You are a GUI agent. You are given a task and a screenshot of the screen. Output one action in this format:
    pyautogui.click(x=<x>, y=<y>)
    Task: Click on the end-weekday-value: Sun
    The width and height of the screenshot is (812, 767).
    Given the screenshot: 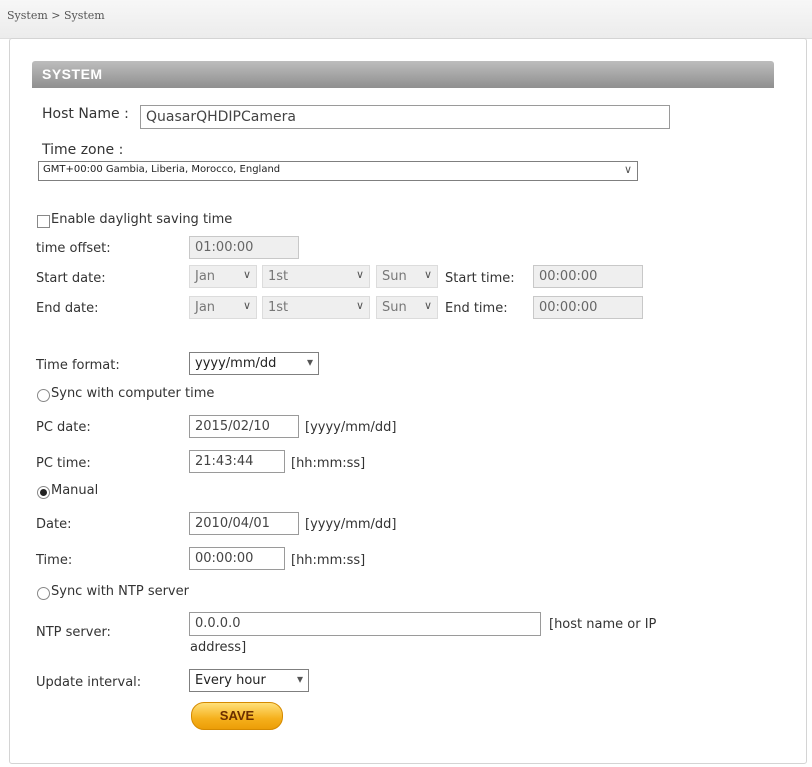 What is the action you would take?
    pyautogui.click(x=394, y=307)
    